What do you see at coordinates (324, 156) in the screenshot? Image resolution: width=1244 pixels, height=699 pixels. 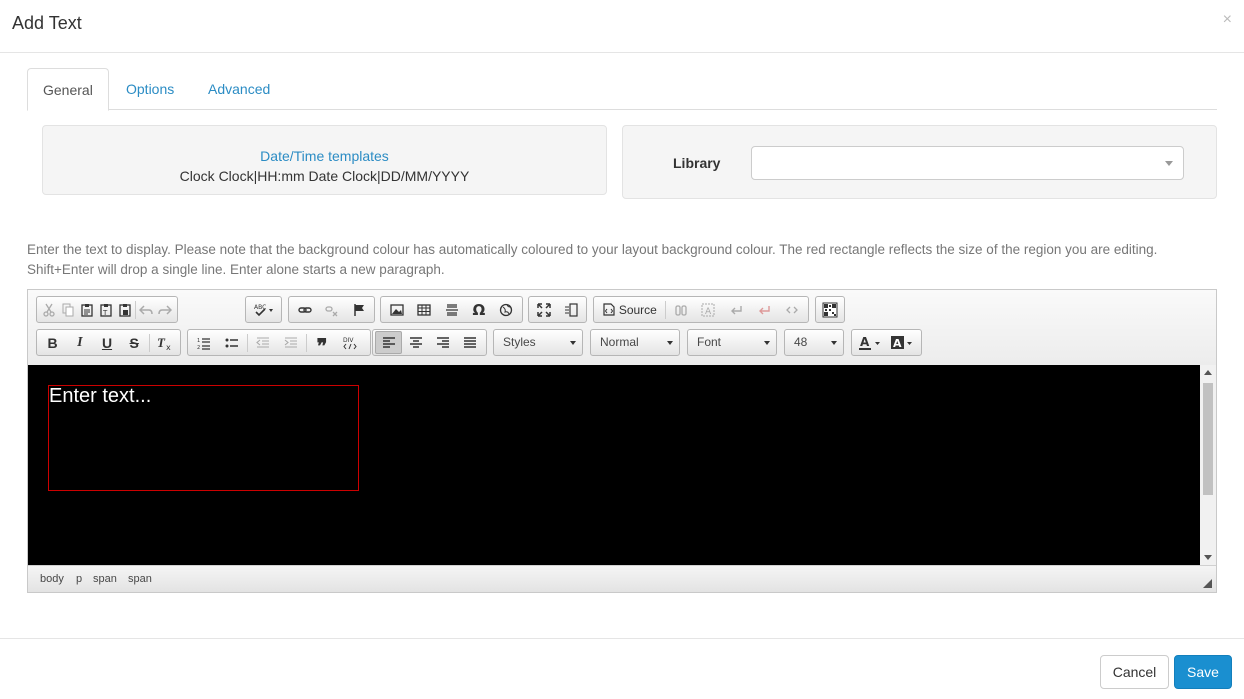 I see `datetime-templates-link: Date/Time templates` at bounding box center [324, 156].